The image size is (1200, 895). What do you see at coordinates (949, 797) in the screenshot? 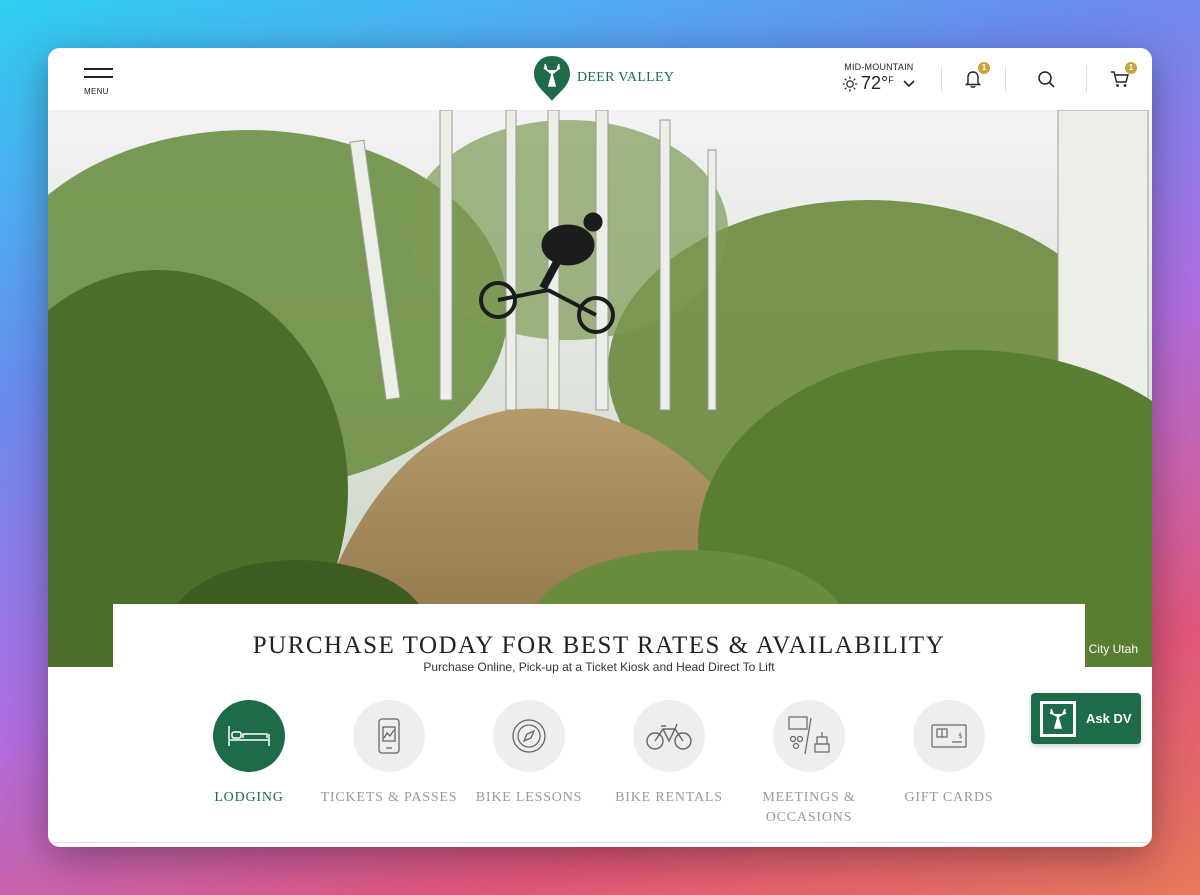
I see `category-label: GIFT CARDS` at bounding box center [949, 797].